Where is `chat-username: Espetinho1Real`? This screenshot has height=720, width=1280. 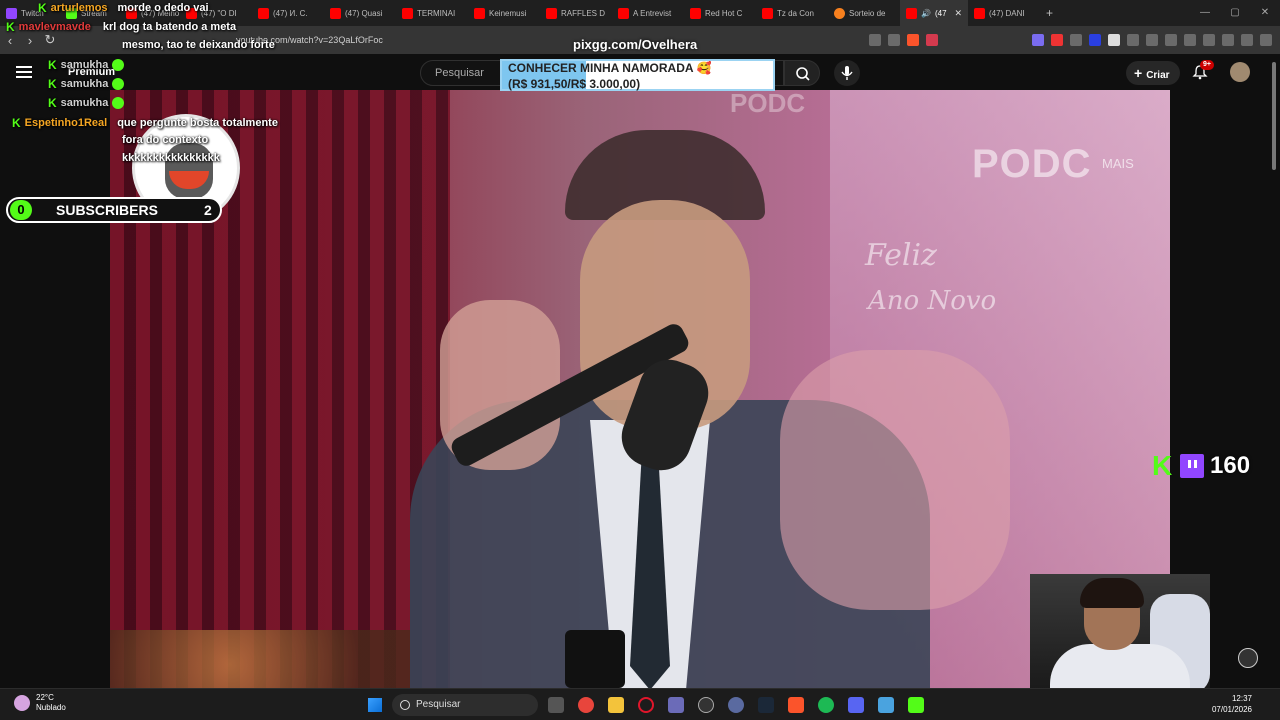
chat-username: Espetinho1Real is located at coordinates (66, 123).